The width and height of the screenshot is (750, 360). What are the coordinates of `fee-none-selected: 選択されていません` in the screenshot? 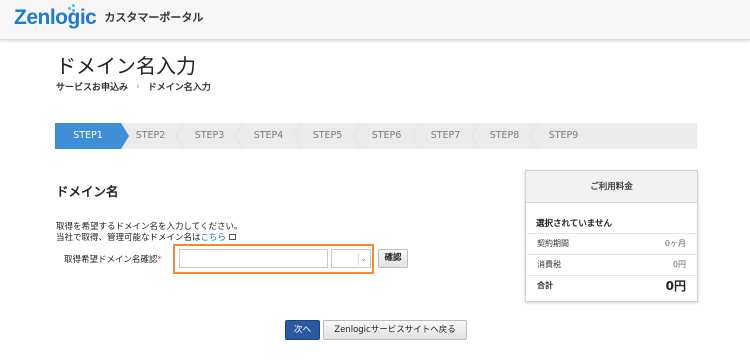 It's located at (574, 224).